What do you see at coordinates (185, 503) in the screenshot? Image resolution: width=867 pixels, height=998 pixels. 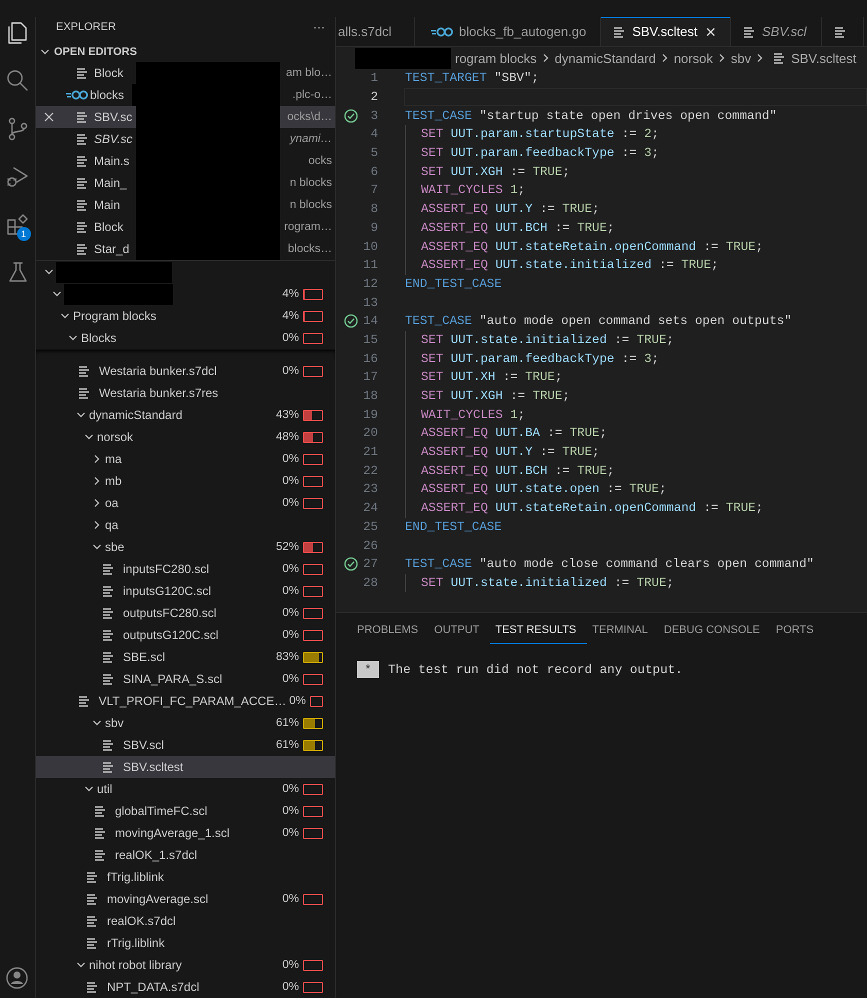 I see `tree-item: oa 0%` at bounding box center [185, 503].